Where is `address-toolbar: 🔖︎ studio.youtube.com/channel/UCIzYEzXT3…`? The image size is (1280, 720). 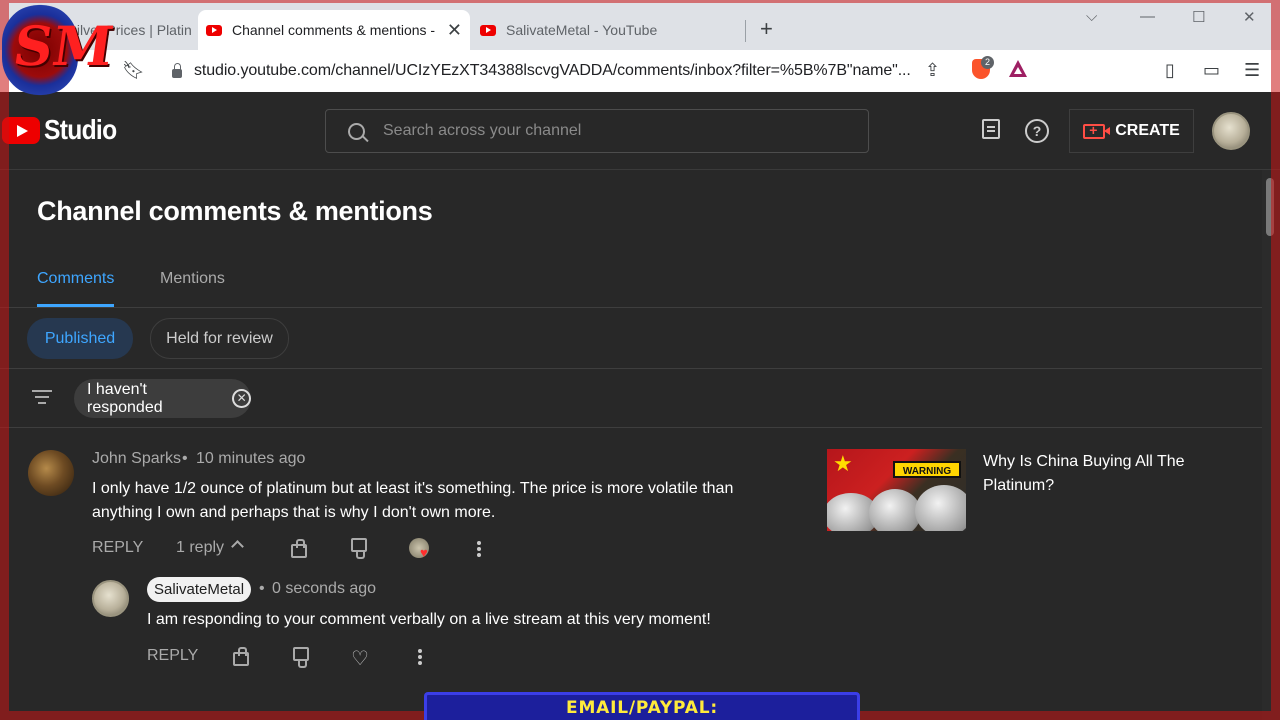 address-toolbar: 🔖︎ studio.youtube.com/channel/UCIzYEzXT3… is located at coordinates (640, 71).